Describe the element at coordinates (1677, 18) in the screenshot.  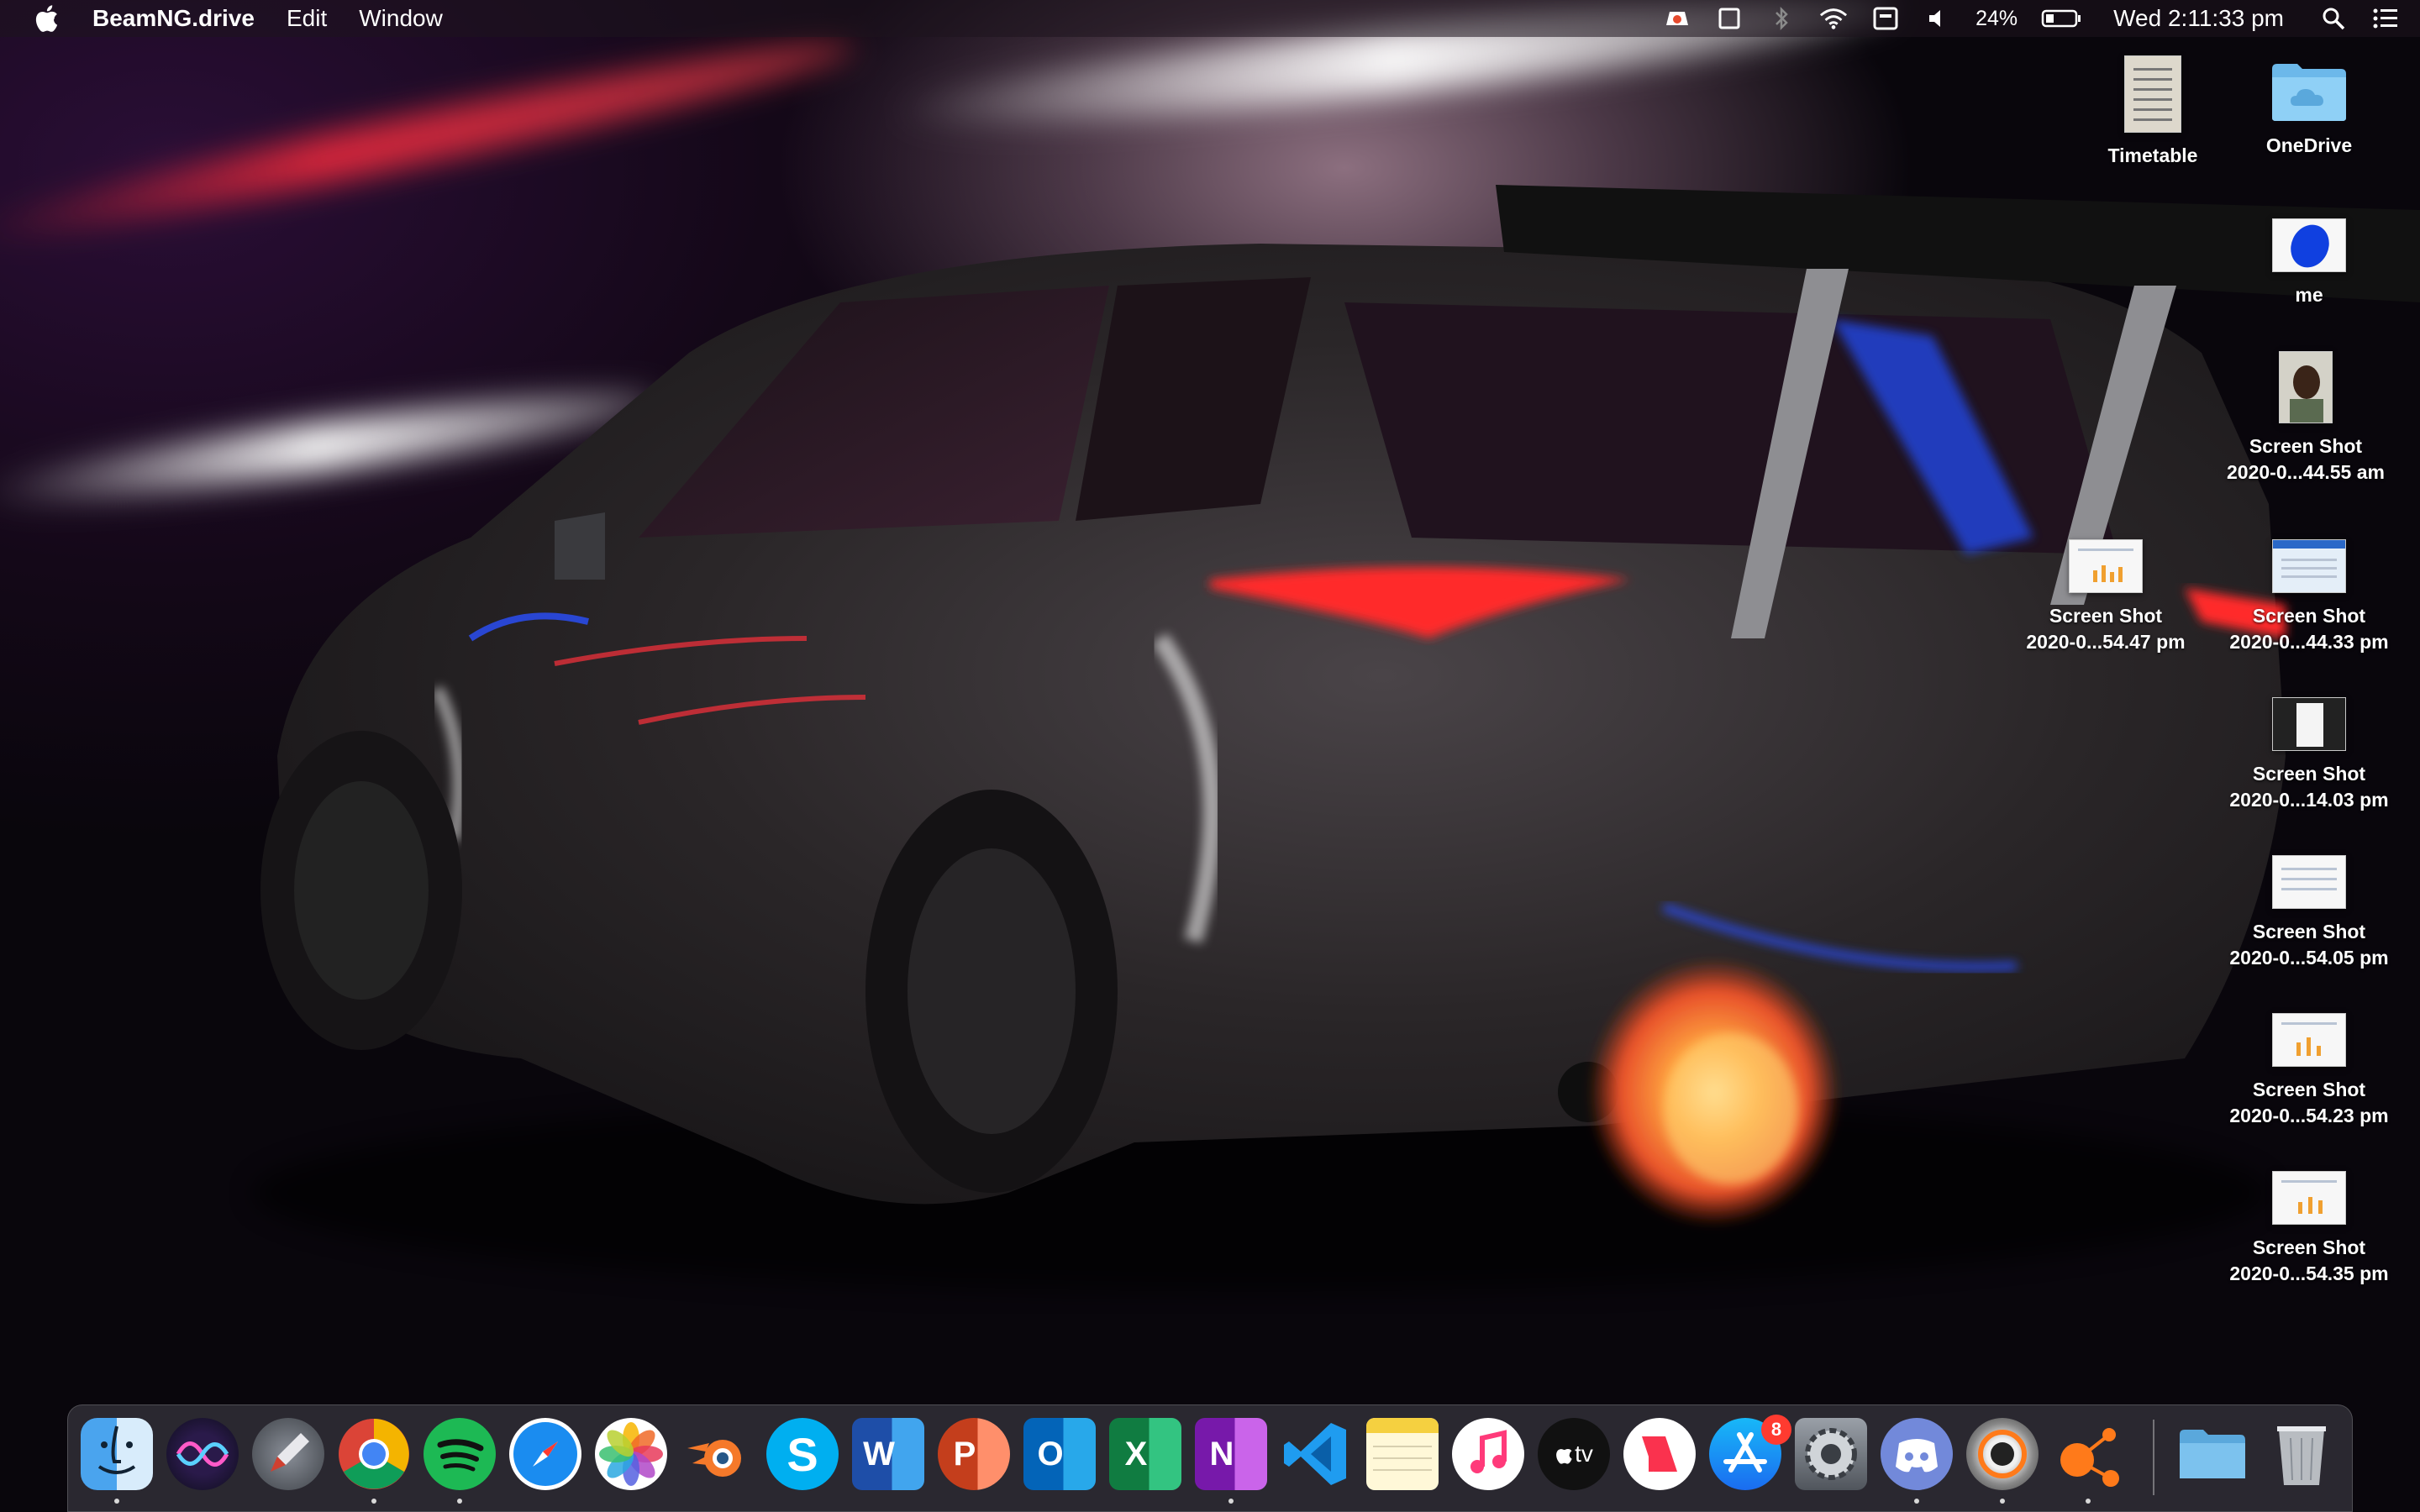
I see `creative-cloud-icon` at that location.